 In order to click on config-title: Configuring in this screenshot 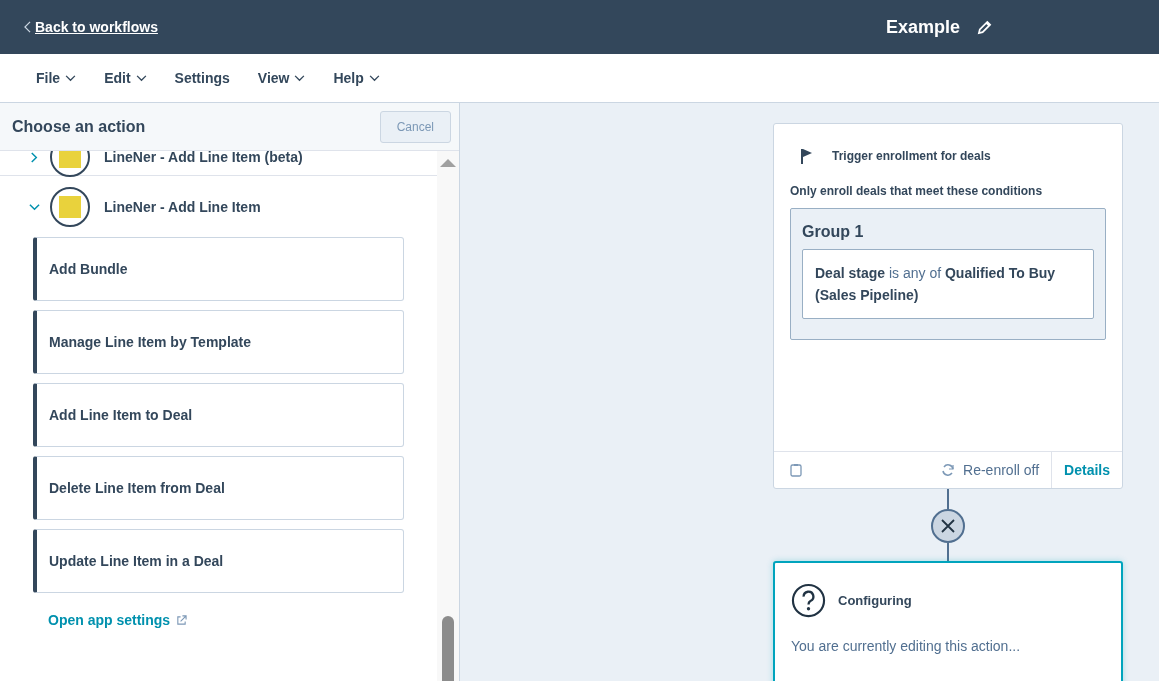, I will do `click(875, 600)`.